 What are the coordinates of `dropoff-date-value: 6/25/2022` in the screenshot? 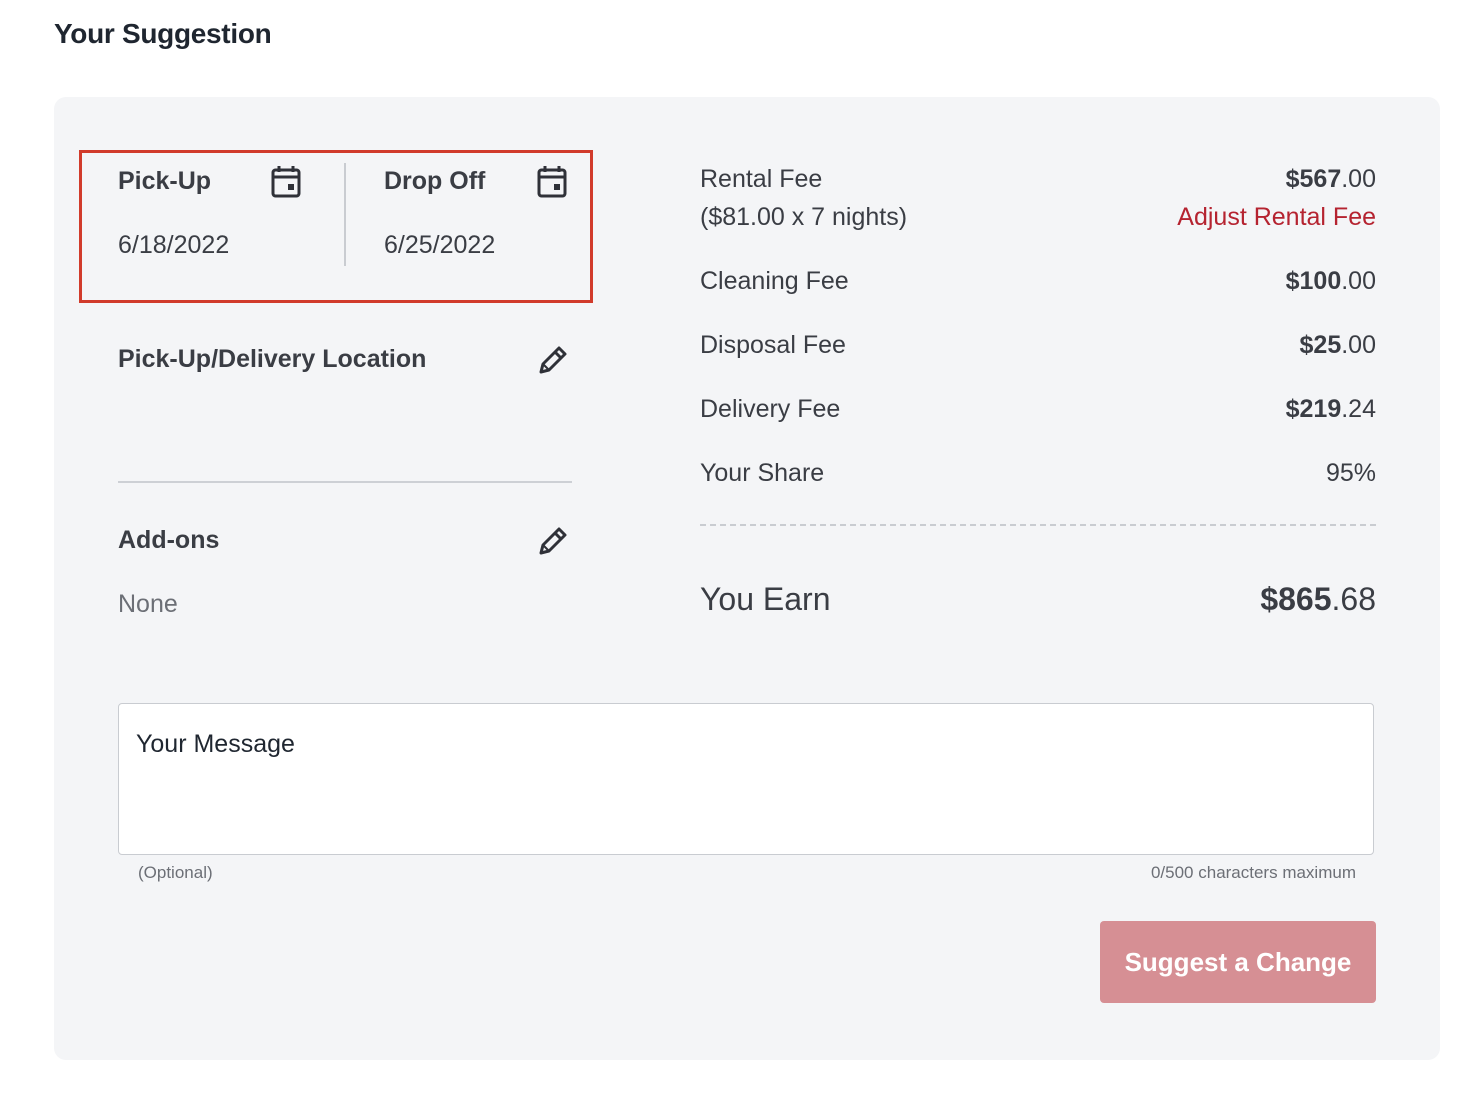 It's located at (440, 245).